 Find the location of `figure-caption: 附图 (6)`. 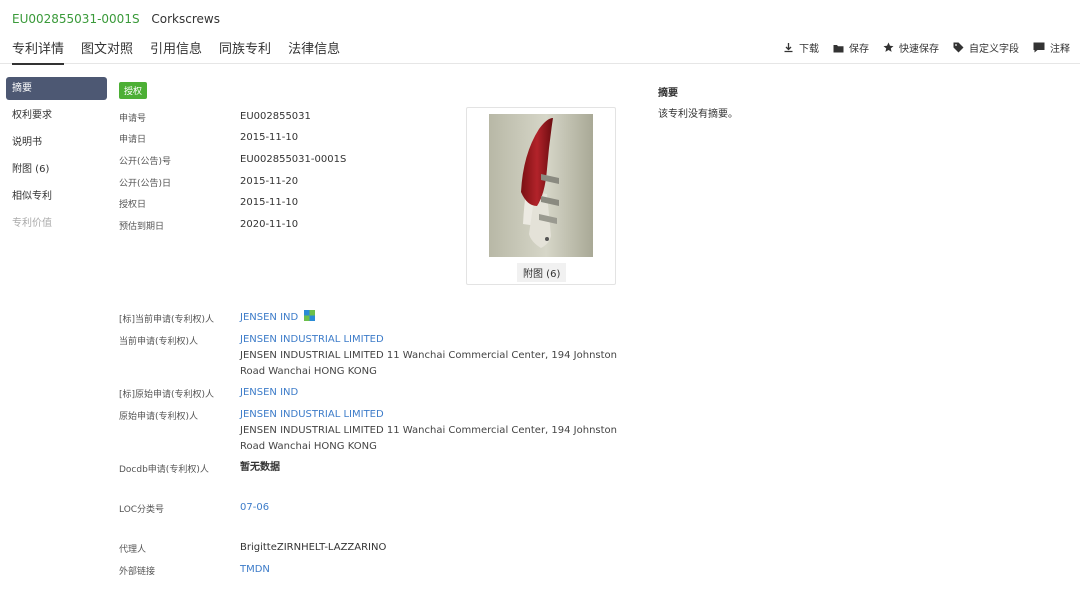

figure-caption: 附图 (6) is located at coordinates (542, 272).